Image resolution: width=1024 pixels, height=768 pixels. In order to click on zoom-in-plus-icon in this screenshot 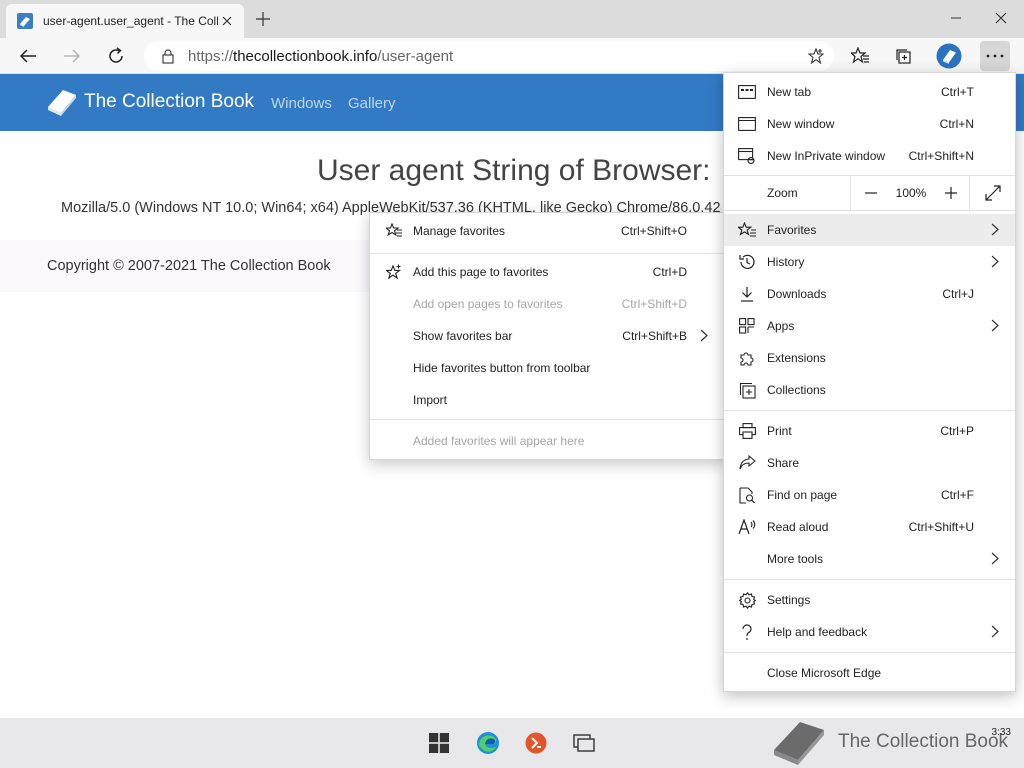, I will do `click(951, 193)`.